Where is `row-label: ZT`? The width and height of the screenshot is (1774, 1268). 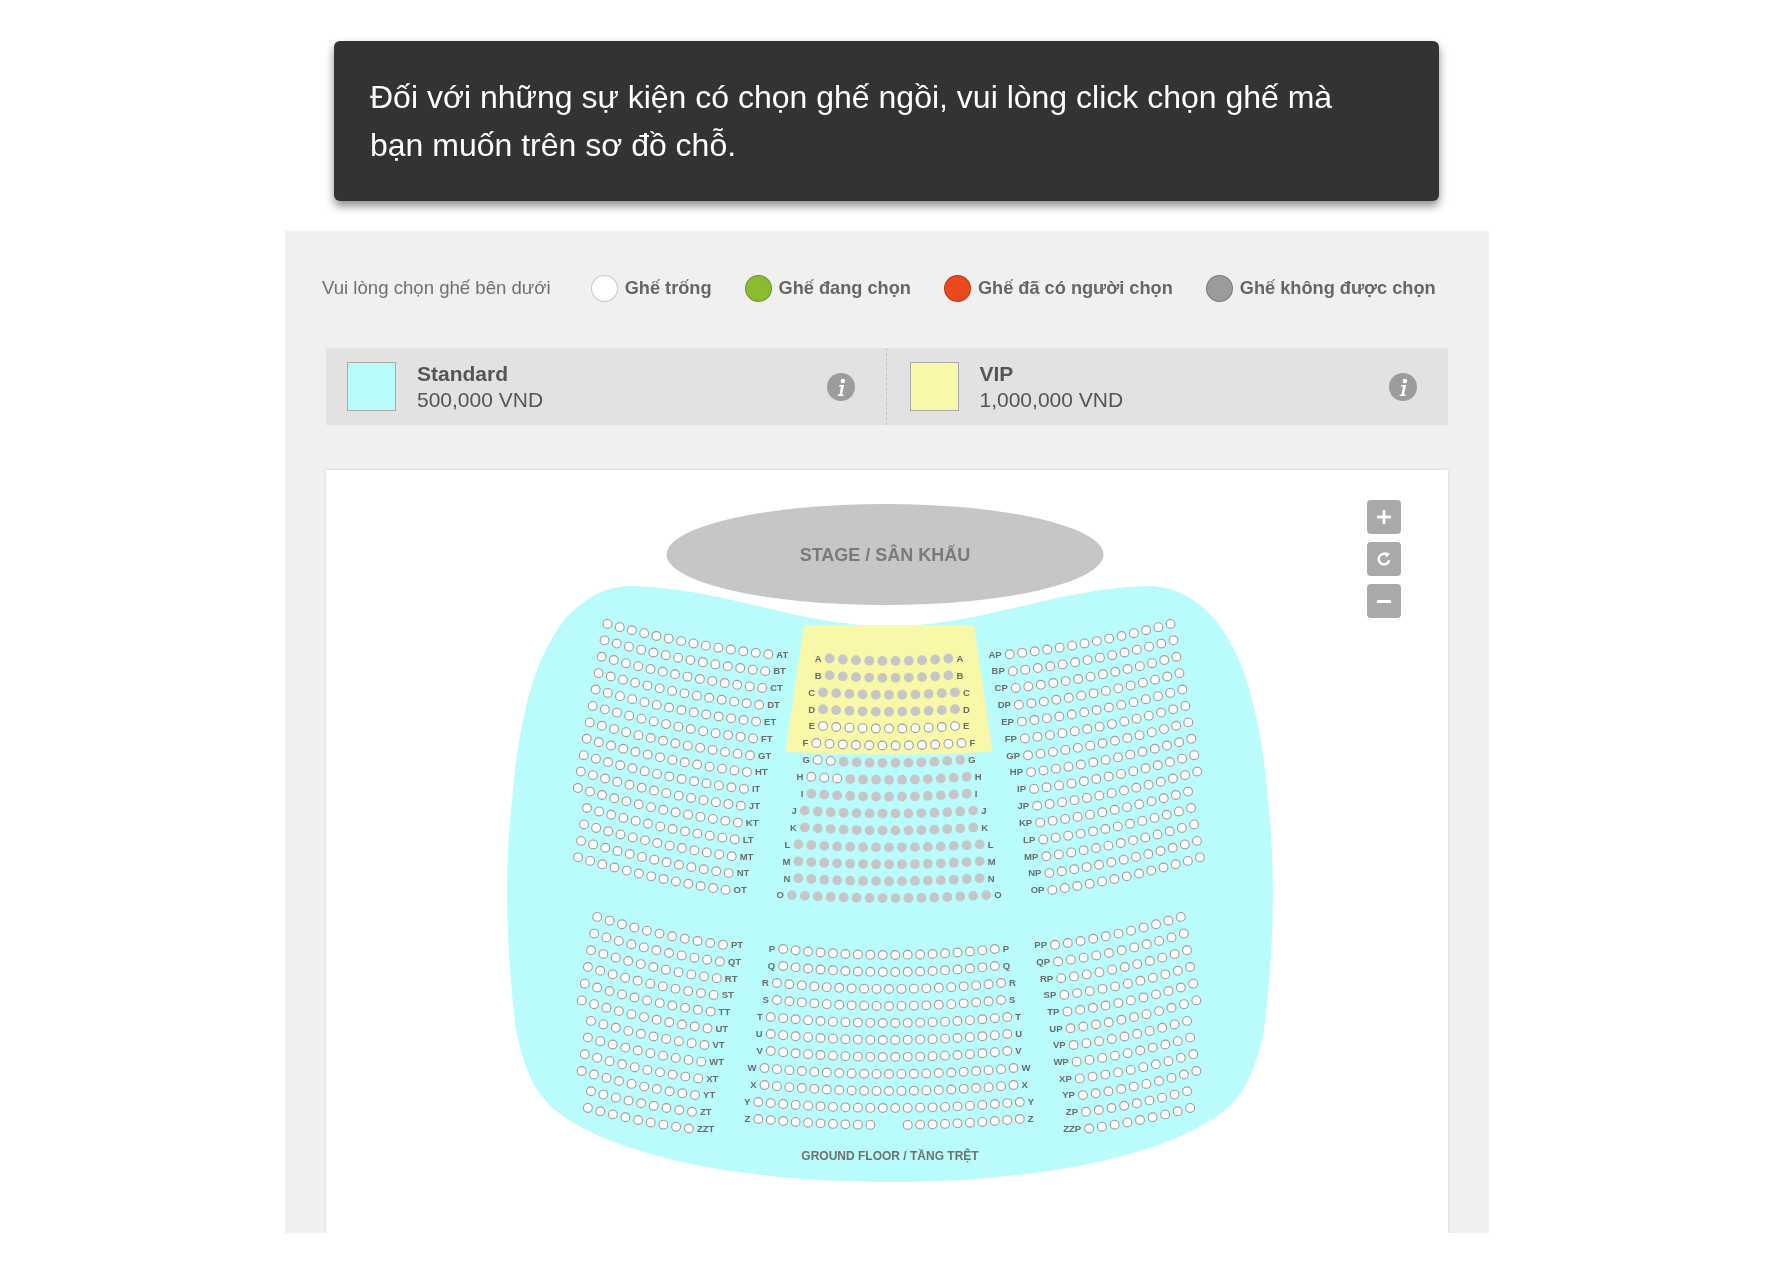
row-label: ZT is located at coordinates (706, 1112).